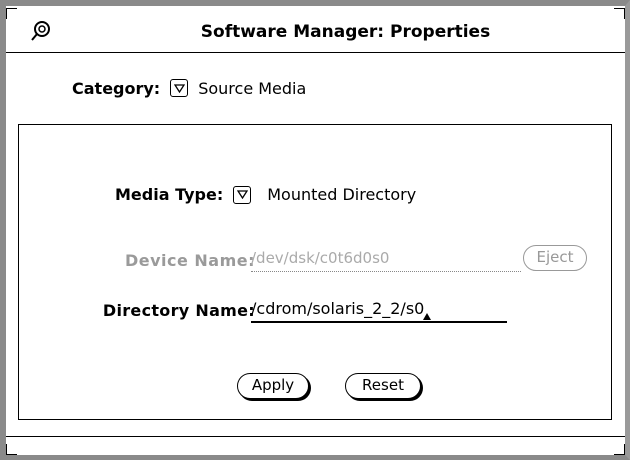 This screenshot has width=630, height=460. I want to click on media-type-label: Media Type:, so click(169, 194).